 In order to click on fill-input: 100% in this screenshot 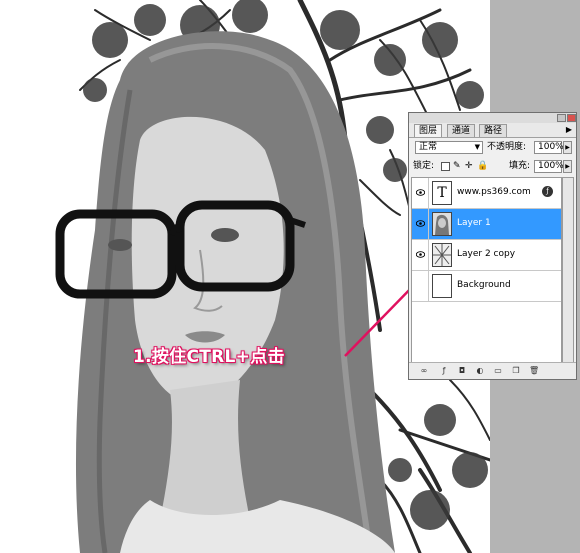, I will do `click(549, 166)`.